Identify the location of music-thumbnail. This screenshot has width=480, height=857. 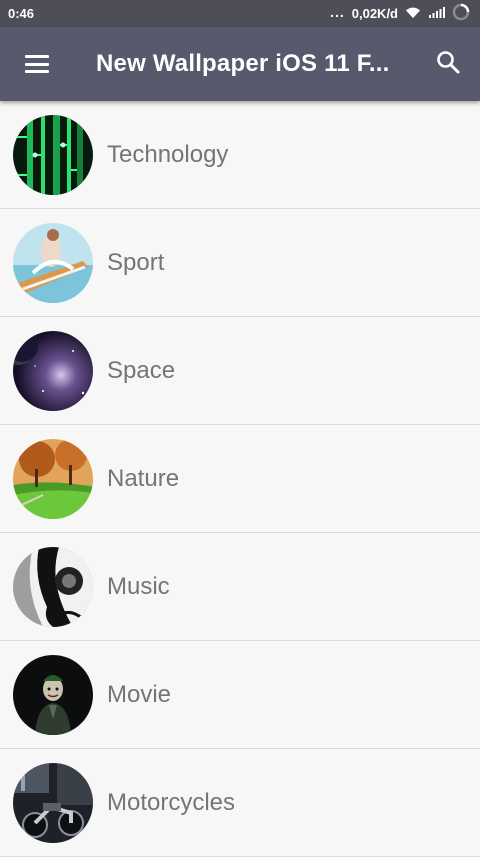
(53, 586).